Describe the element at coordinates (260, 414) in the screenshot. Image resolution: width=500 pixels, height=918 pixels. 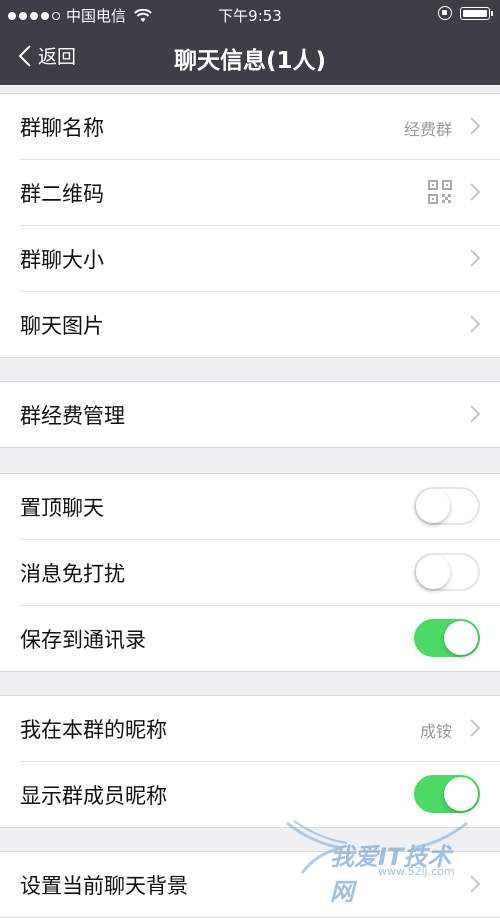
I see `row-group-funds: 群经费管理` at that location.